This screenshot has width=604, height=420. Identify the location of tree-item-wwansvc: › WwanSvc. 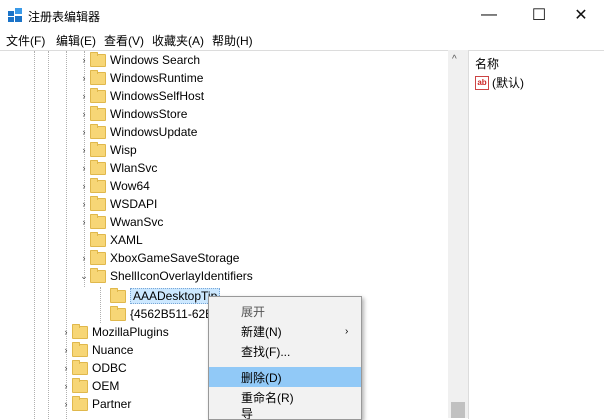
(120, 222).